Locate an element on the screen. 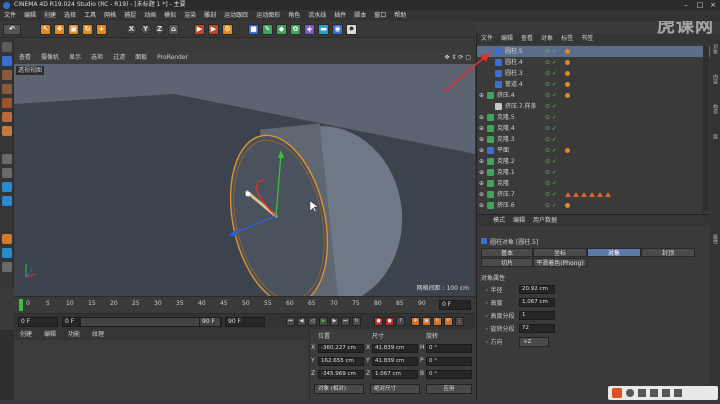 The height and width of the screenshot is (404, 720). input-method-icon is located at coordinates (617, 393).